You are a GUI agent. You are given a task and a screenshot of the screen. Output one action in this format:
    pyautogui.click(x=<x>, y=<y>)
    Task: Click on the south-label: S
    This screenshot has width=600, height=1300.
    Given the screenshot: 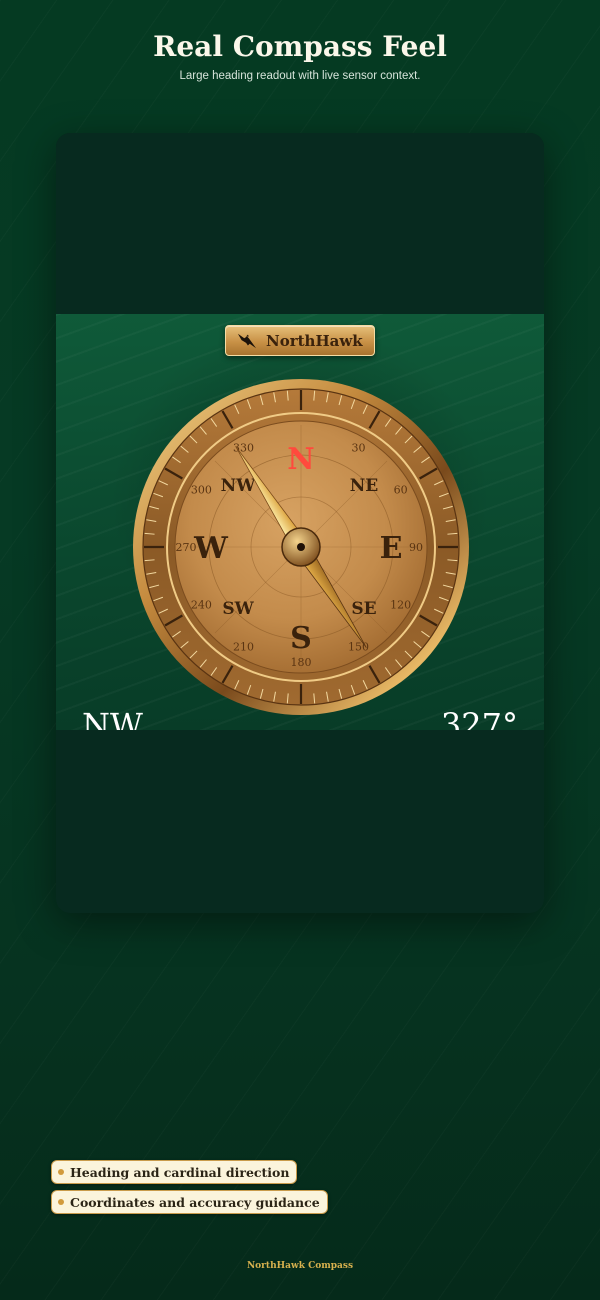 What is the action you would take?
    pyautogui.click(x=301, y=638)
    